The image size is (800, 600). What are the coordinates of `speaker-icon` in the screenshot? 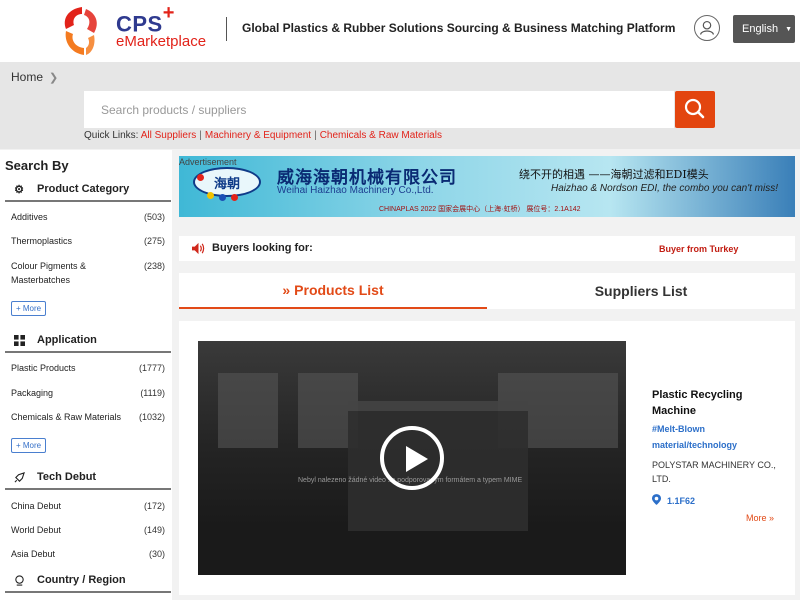 It's located at (198, 250).